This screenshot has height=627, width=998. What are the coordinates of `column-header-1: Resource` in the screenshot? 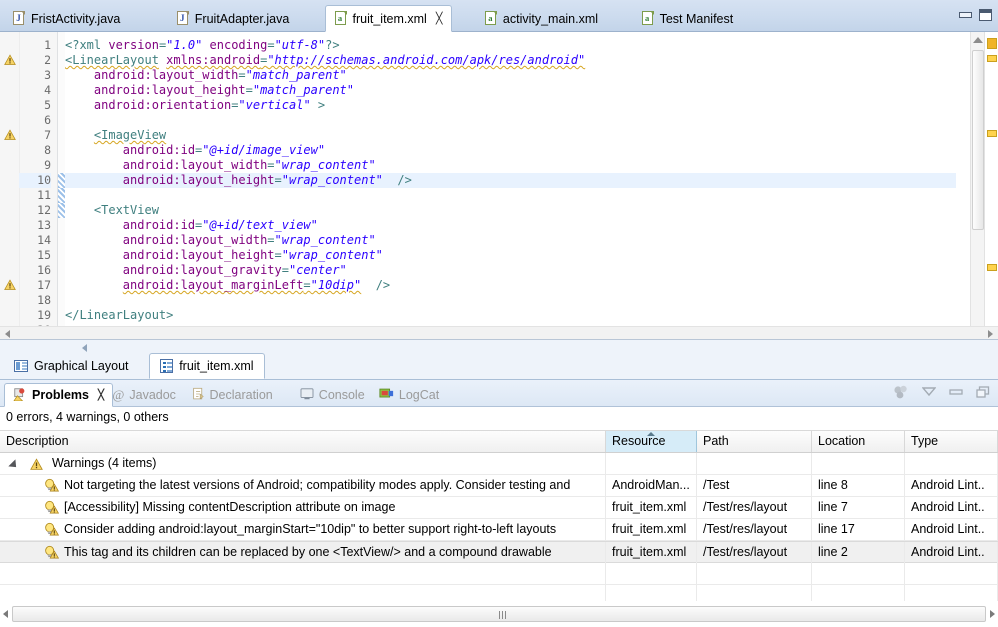 It's located at (651, 441).